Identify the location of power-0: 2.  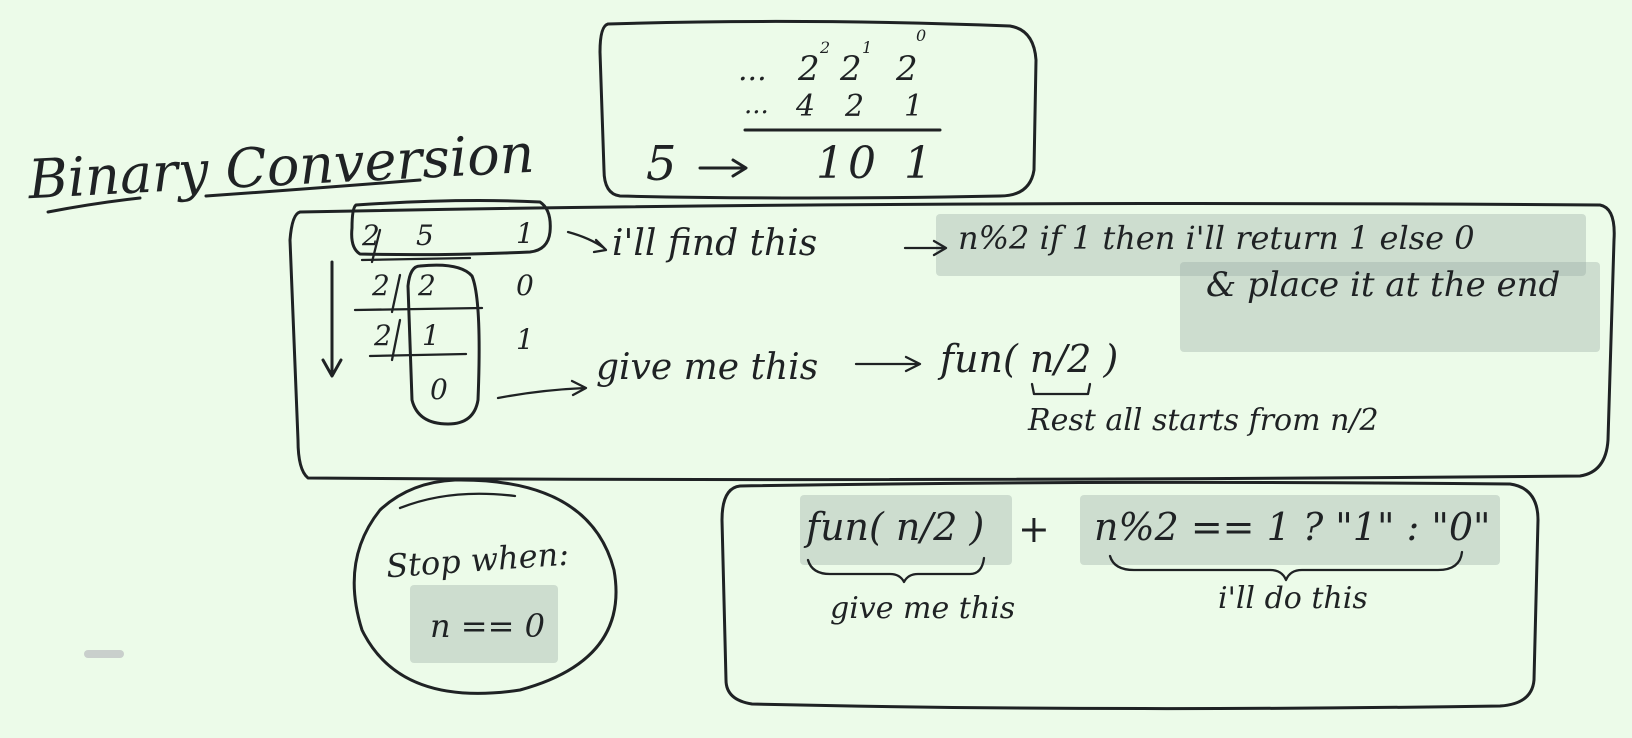
(907, 69).